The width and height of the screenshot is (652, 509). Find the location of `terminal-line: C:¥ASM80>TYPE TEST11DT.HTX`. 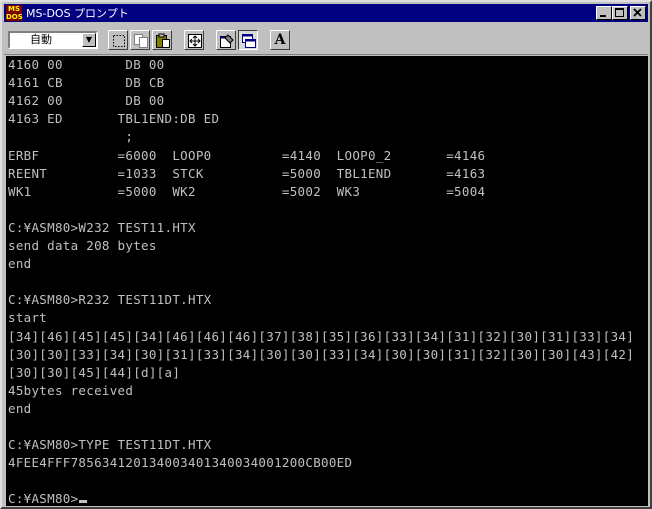

terminal-line: C:¥ASM80>TYPE TEST11DT.HTX is located at coordinates (110, 445).